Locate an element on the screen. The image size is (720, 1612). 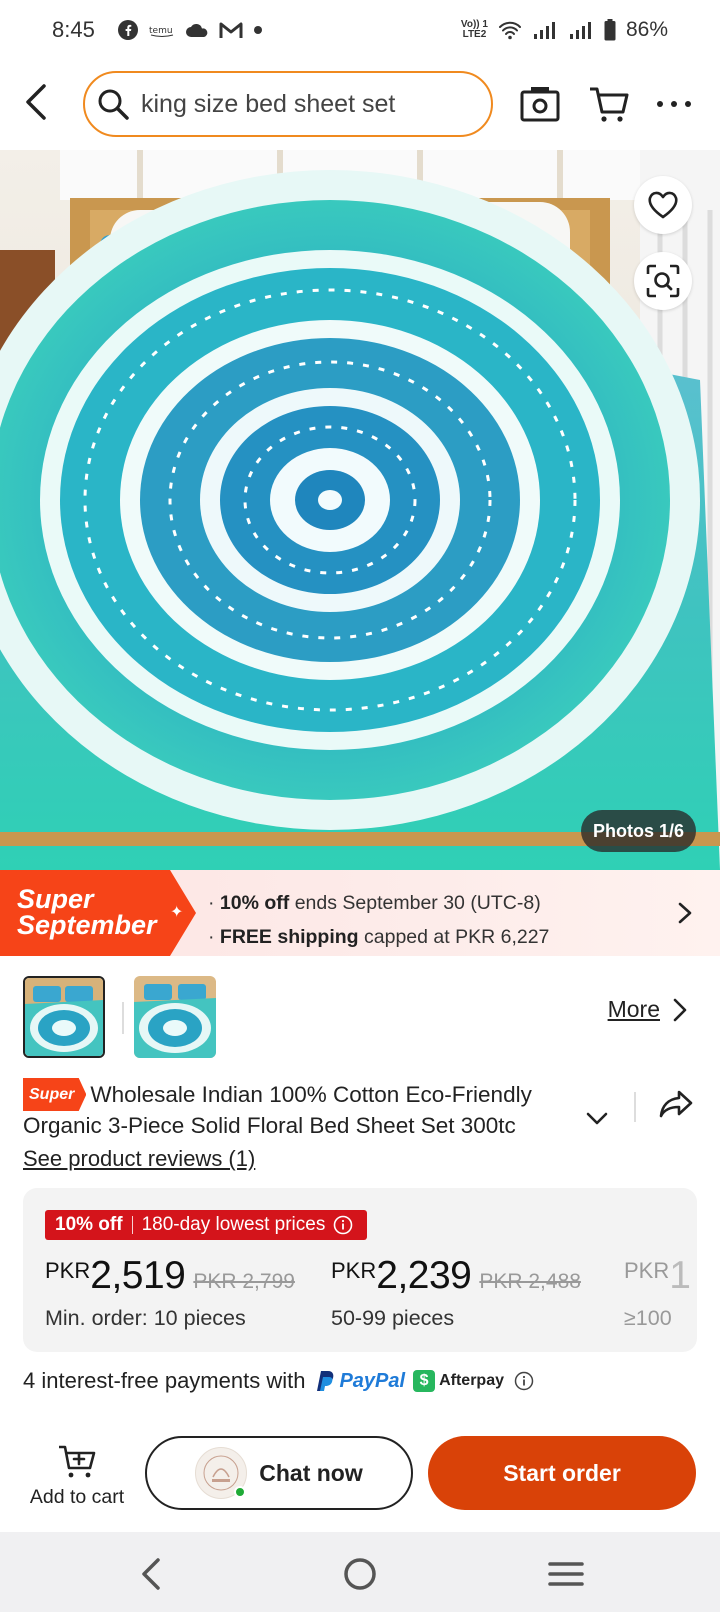
search-input is located at coordinates (301, 104).